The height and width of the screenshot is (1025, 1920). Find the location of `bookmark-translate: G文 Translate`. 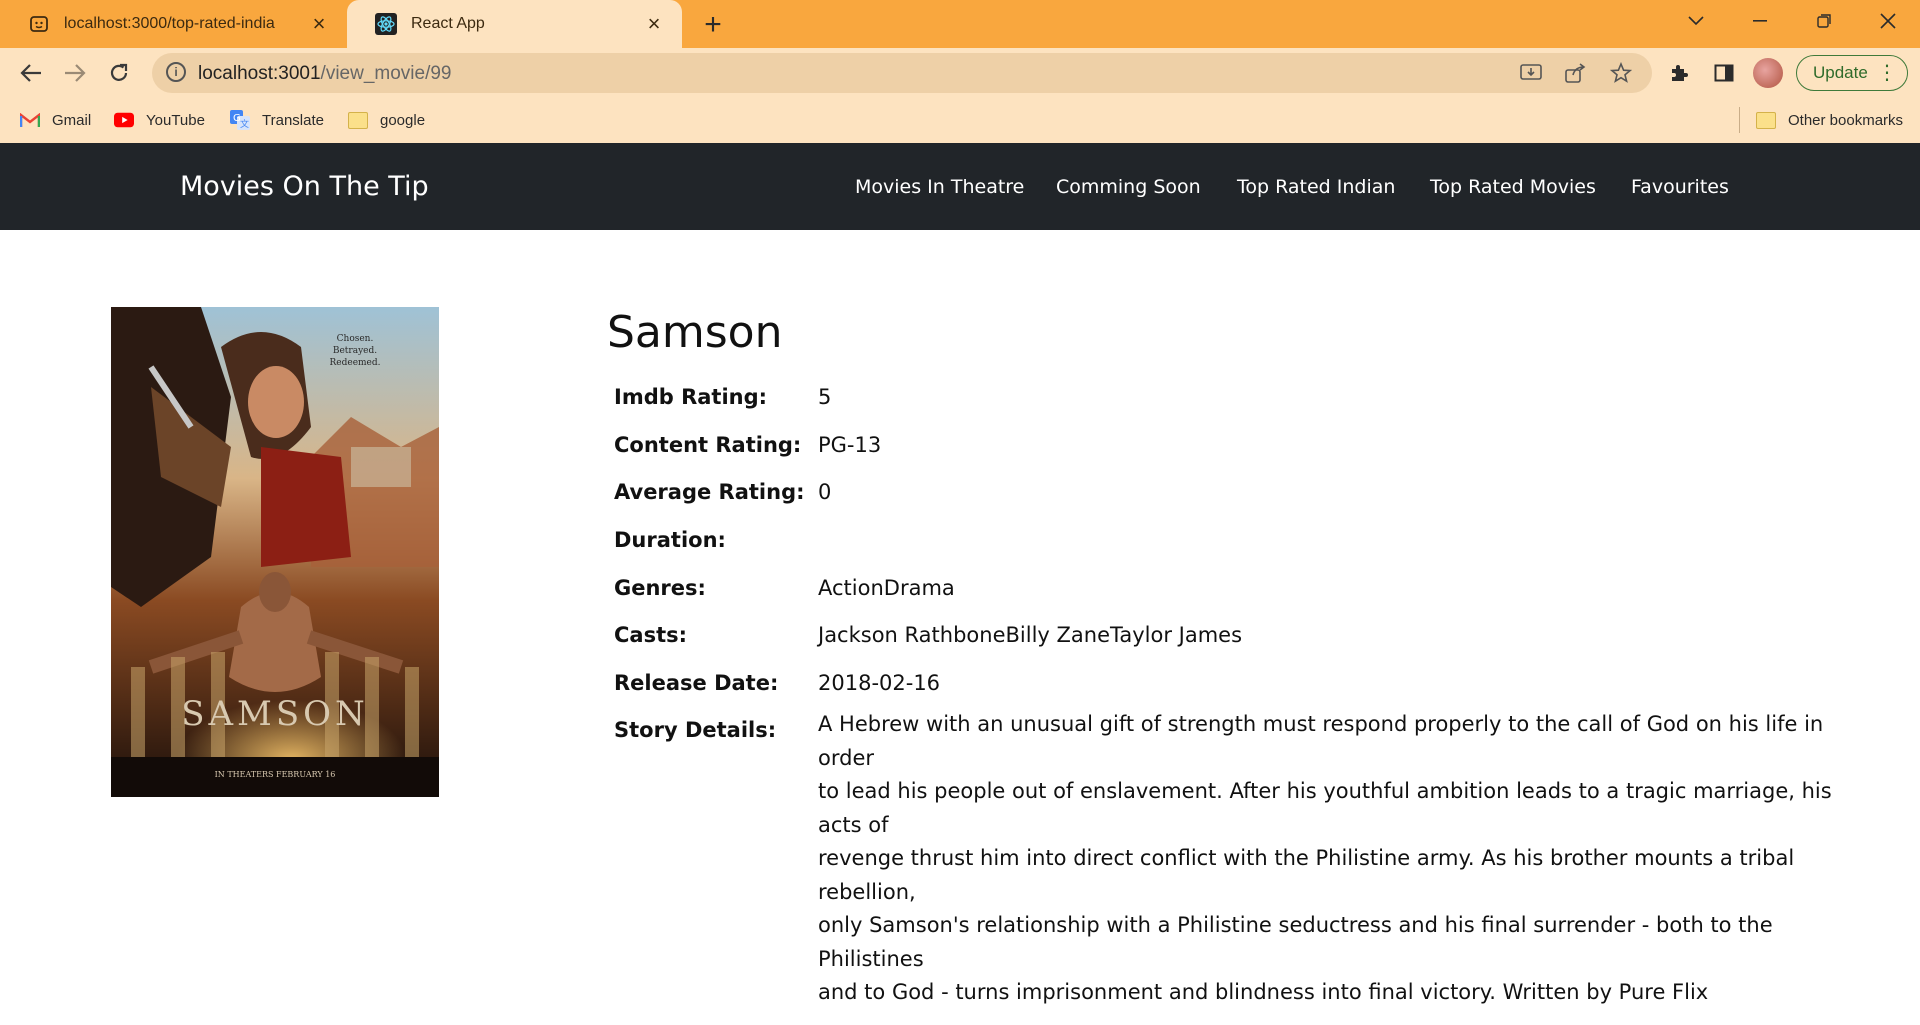

bookmark-translate: G文 Translate is located at coordinates (277, 120).